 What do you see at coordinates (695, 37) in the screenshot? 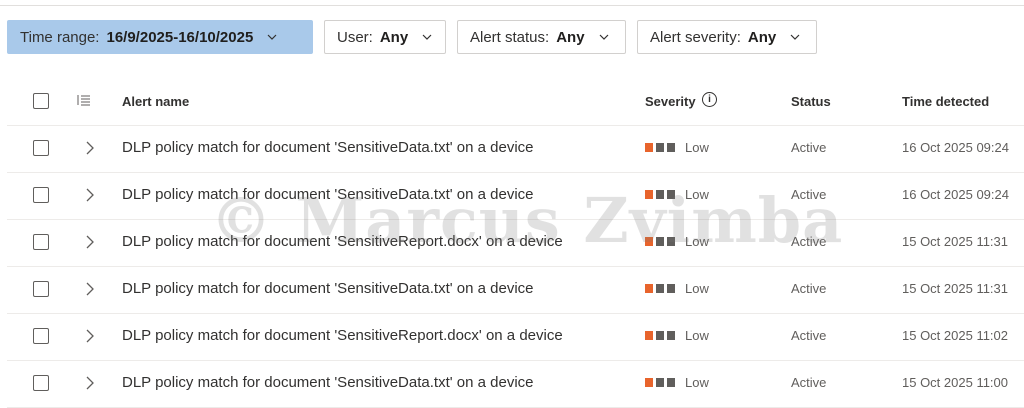
I see `filter-label: Alert severity:` at bounding box center [695, 37].